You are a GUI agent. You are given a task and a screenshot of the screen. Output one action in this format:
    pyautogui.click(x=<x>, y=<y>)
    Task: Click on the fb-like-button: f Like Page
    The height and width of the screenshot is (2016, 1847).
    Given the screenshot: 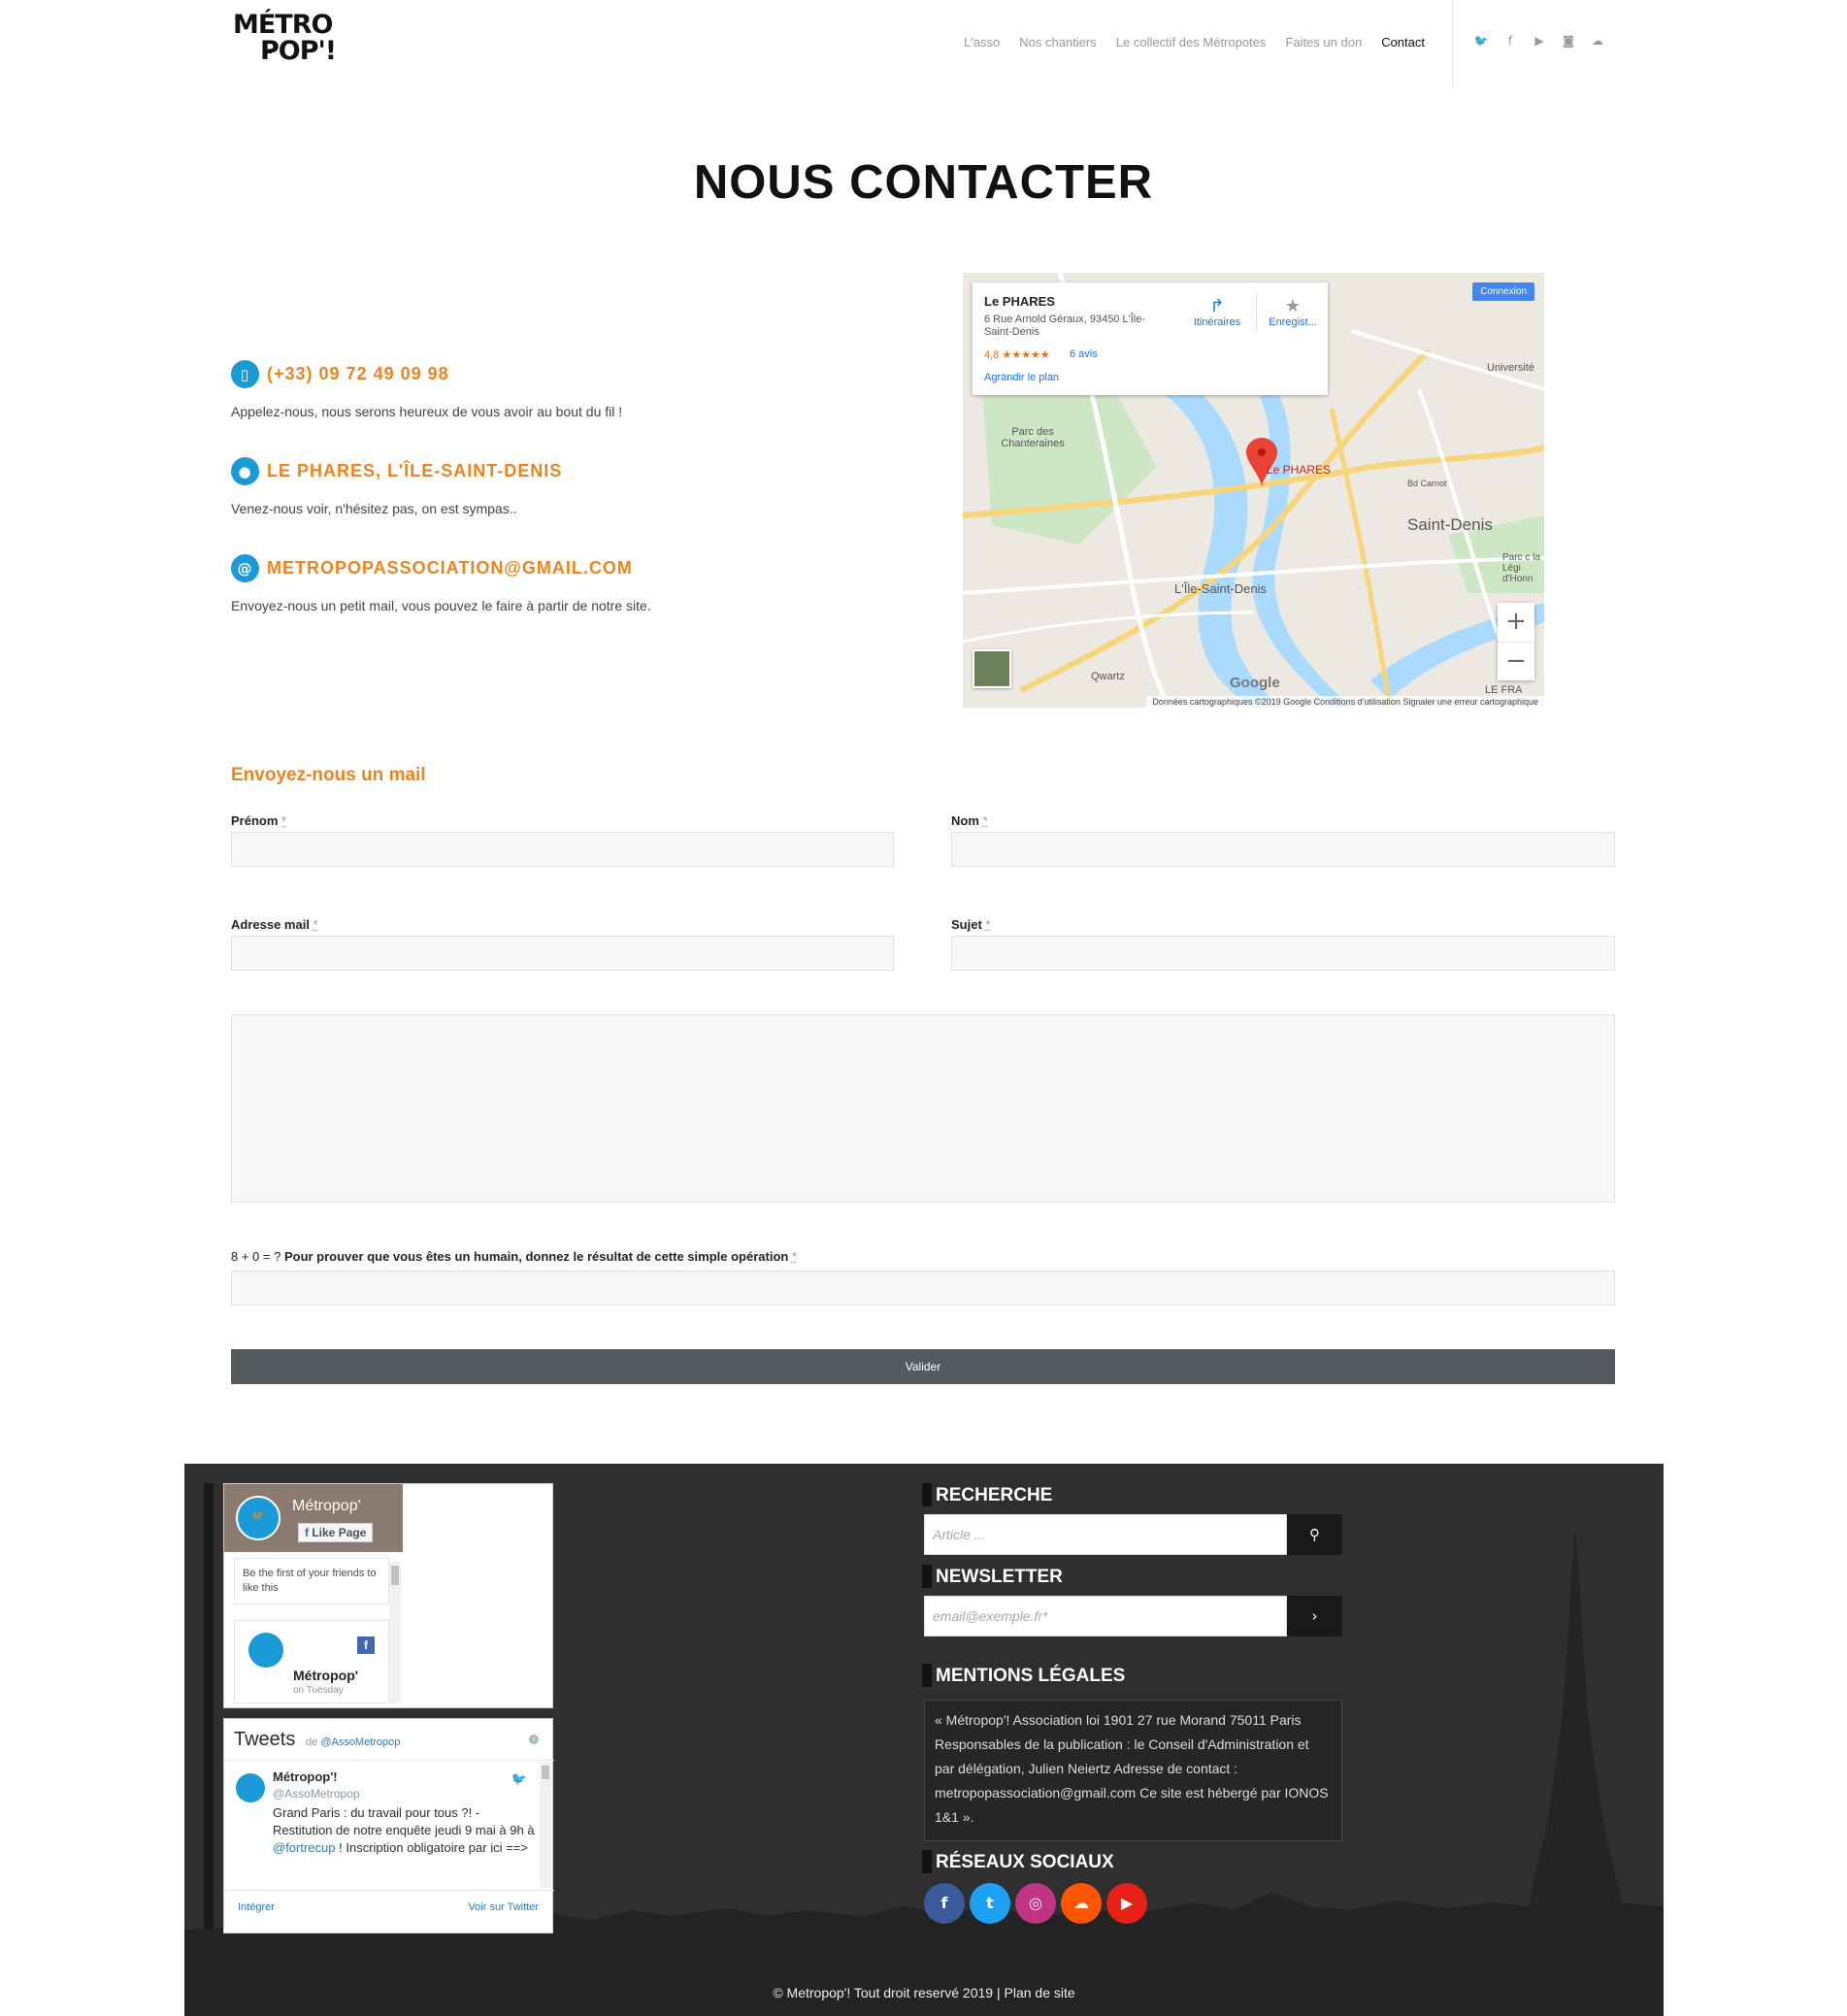 What is the action you would take?
    pyautogui.click(x=336, y=1532)
    